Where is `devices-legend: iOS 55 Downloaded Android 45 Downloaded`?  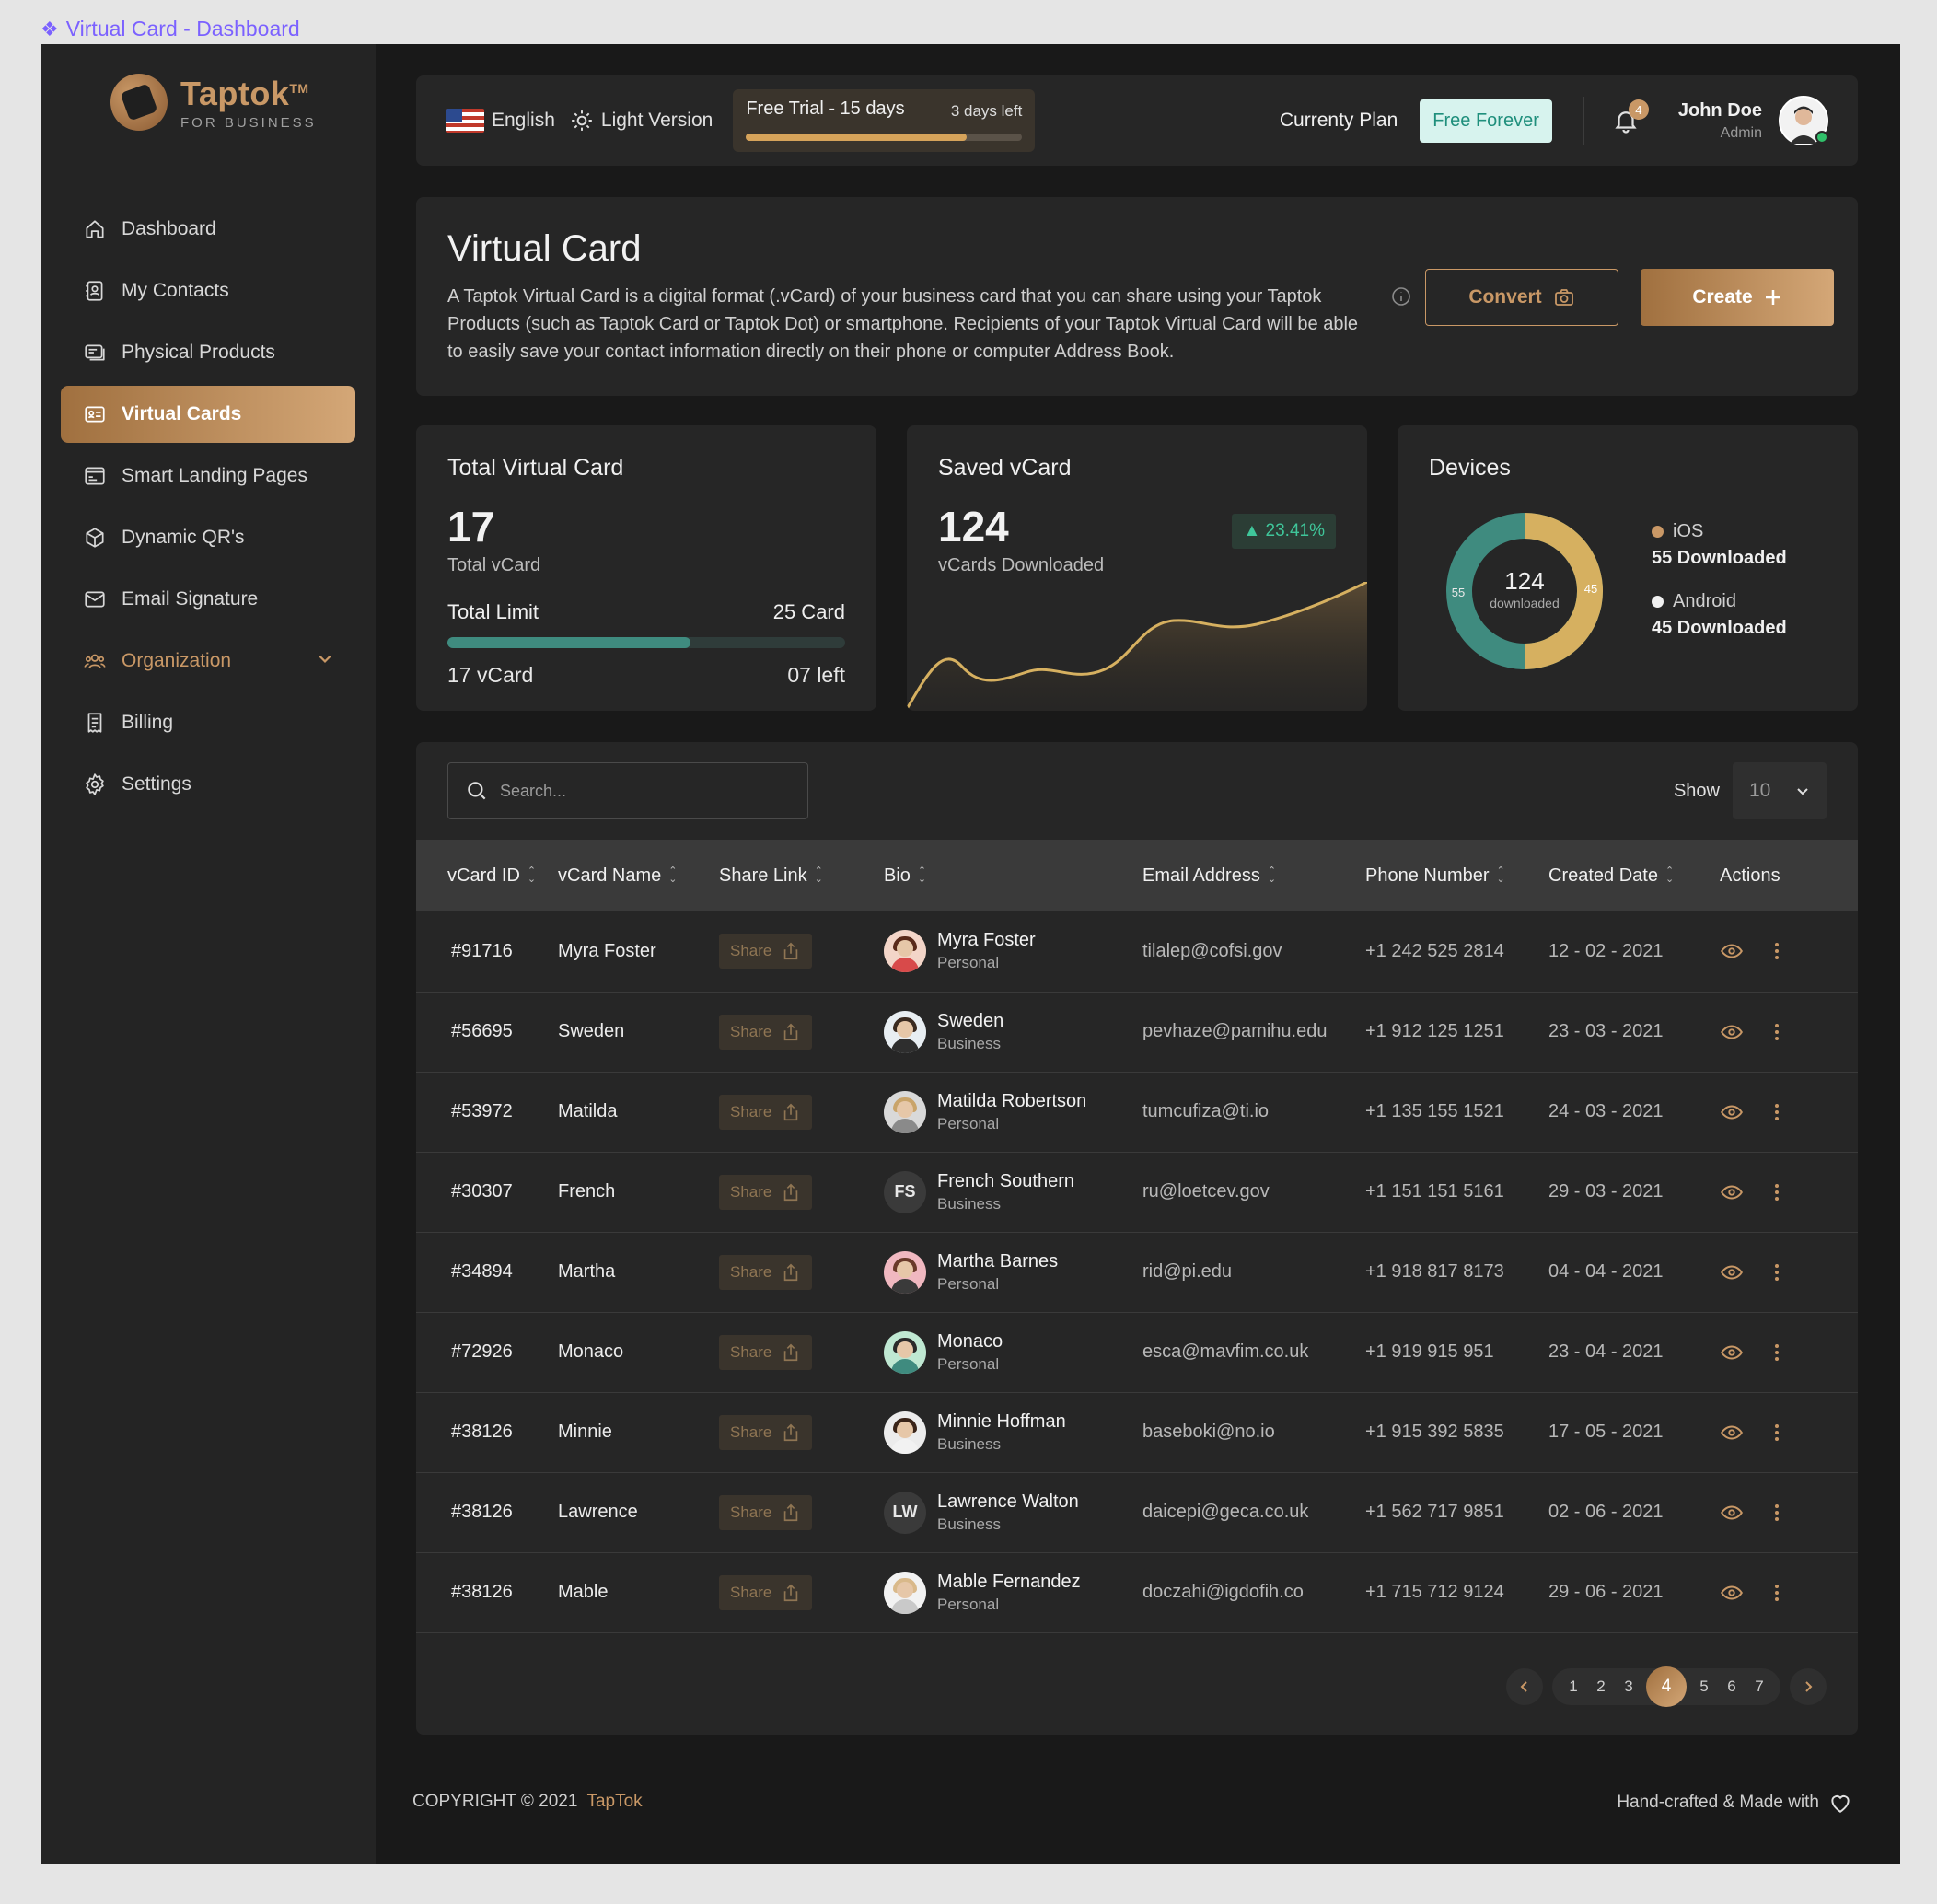 devices-legend: iOS 55 Downloaded Android 45 Downloaded is located at coordinates (1719, 591).